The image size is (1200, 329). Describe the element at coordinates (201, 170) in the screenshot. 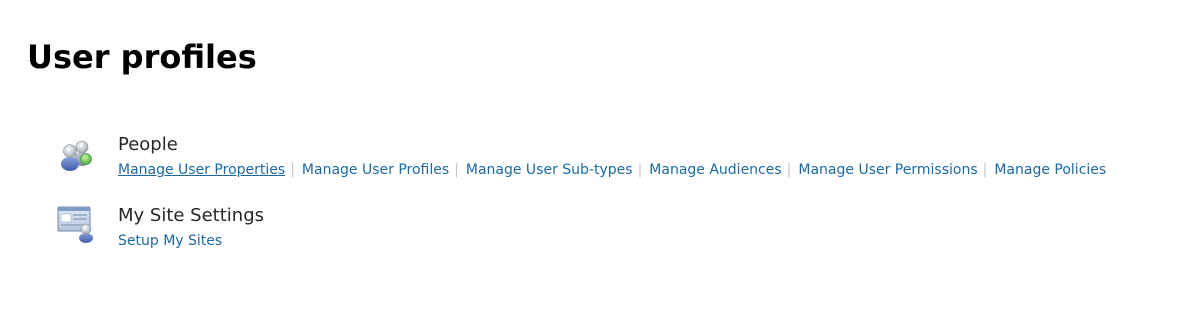

I see `manage-user-properties-link: Manage User Properties` at that location.